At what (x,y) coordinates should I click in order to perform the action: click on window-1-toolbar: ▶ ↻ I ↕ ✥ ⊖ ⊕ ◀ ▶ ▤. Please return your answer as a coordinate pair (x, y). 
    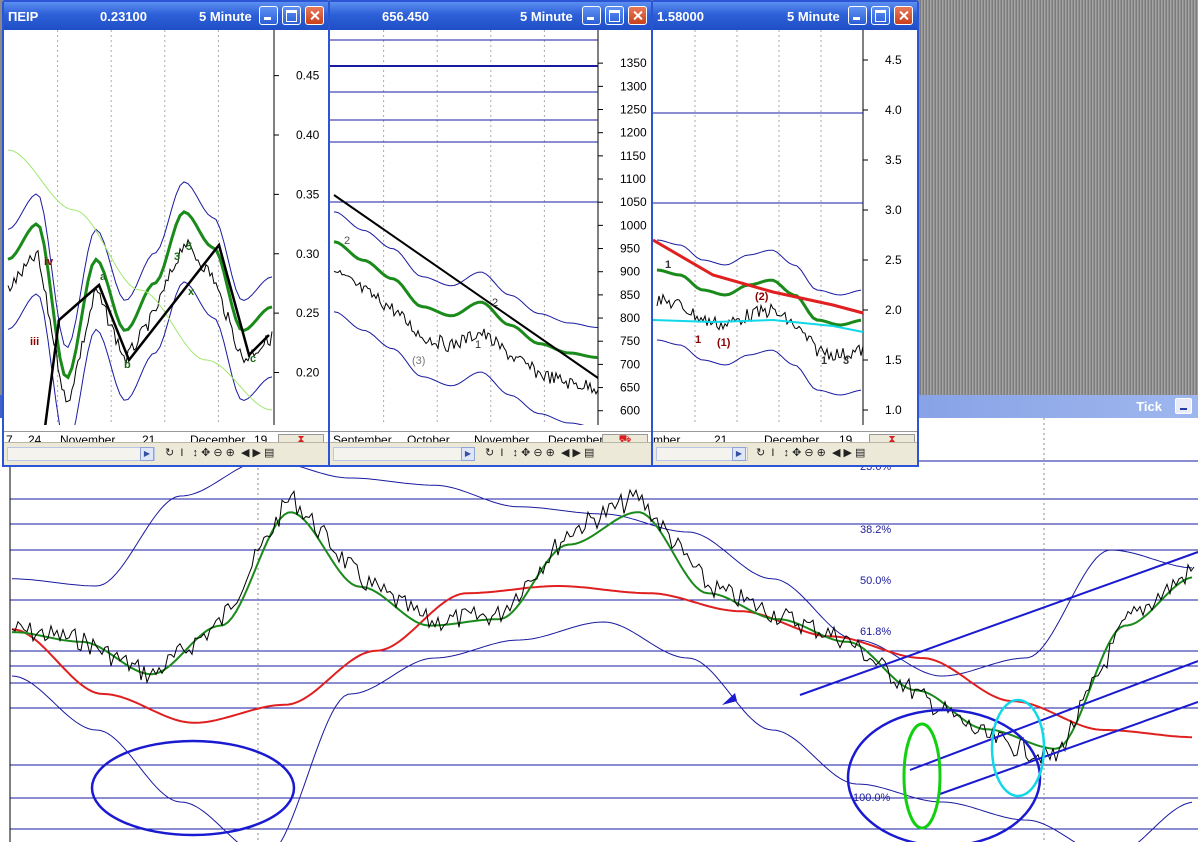
    Looking at the image, I should click on (166, 453).